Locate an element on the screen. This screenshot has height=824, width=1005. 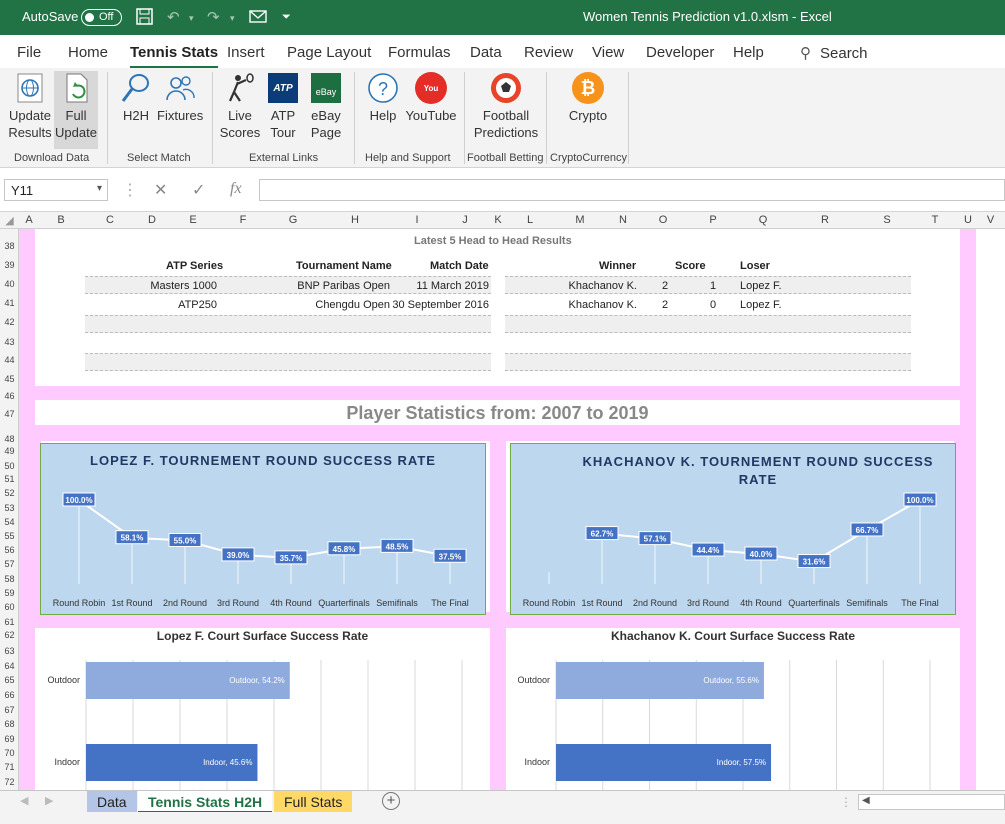
row-header: 61 is located at coordinates (9, 622).